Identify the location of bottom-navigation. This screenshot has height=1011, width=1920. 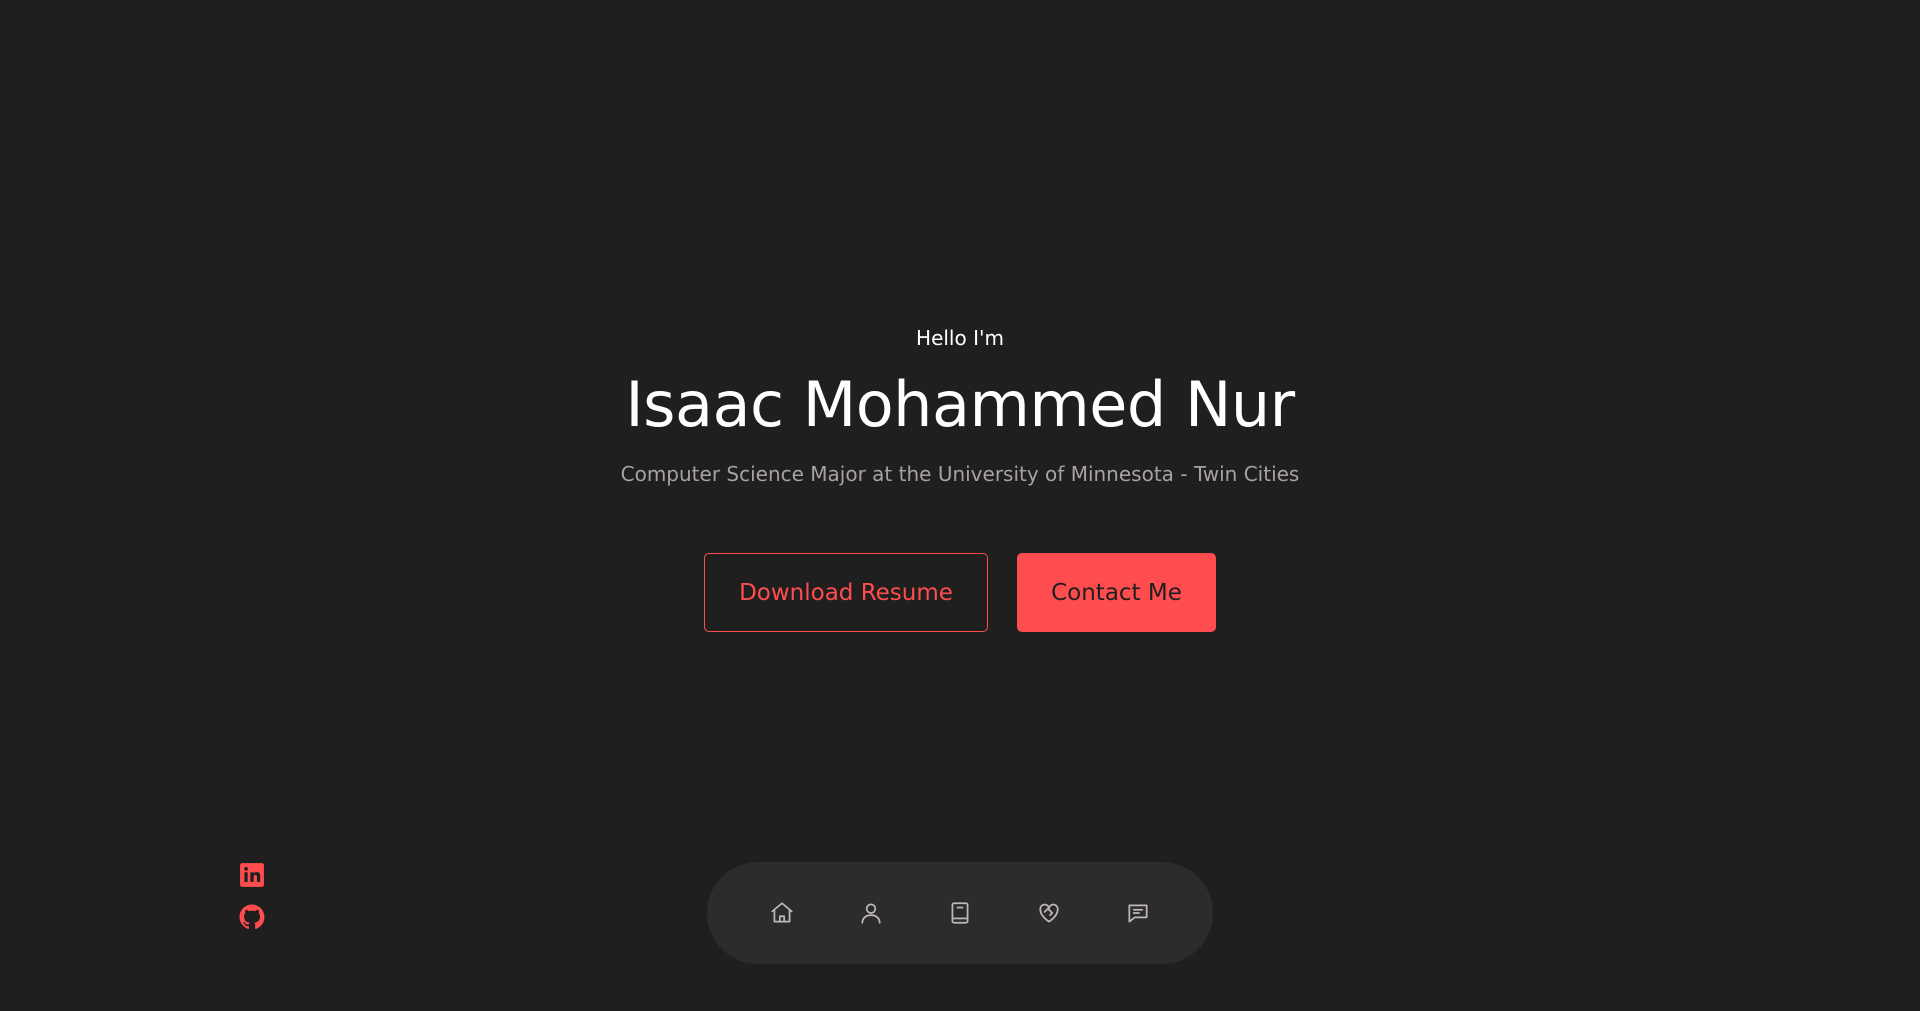
(960, 913).